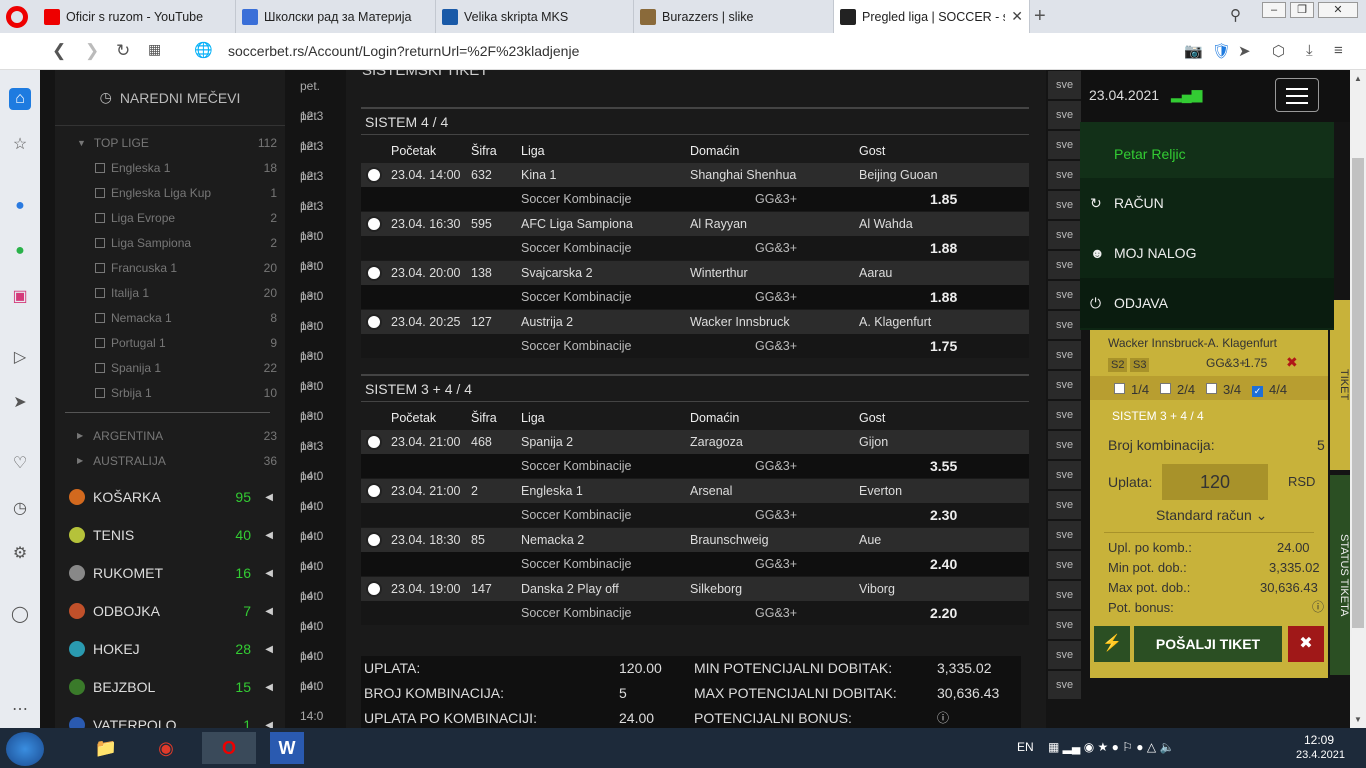 This screenshot has width=1366, height=768. I want to click on league-item: Engleska 1 18, so click(177, 167).